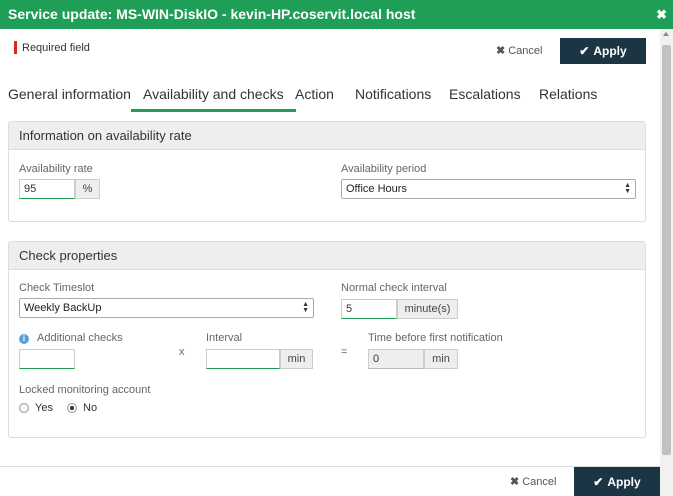 The height and width of the screenshot is (496, 673). I want to click on tab-general-information: General information, so click(69, 94).